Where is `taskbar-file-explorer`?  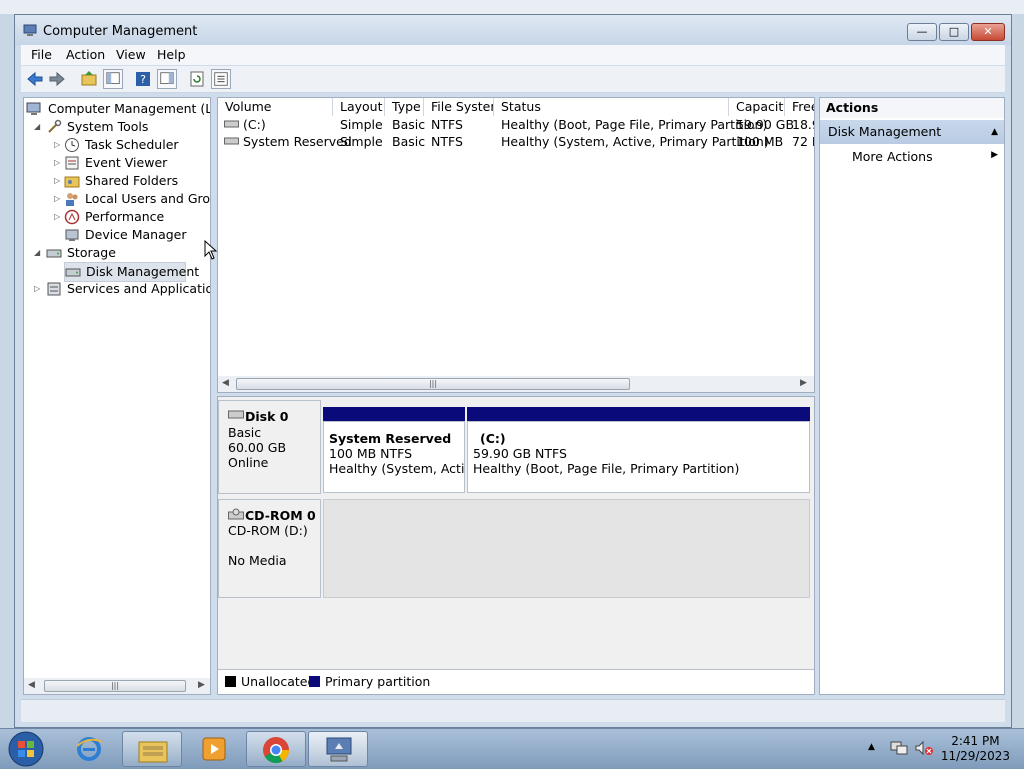
taskbar-file-explorer is located at coordinates (152, 749).